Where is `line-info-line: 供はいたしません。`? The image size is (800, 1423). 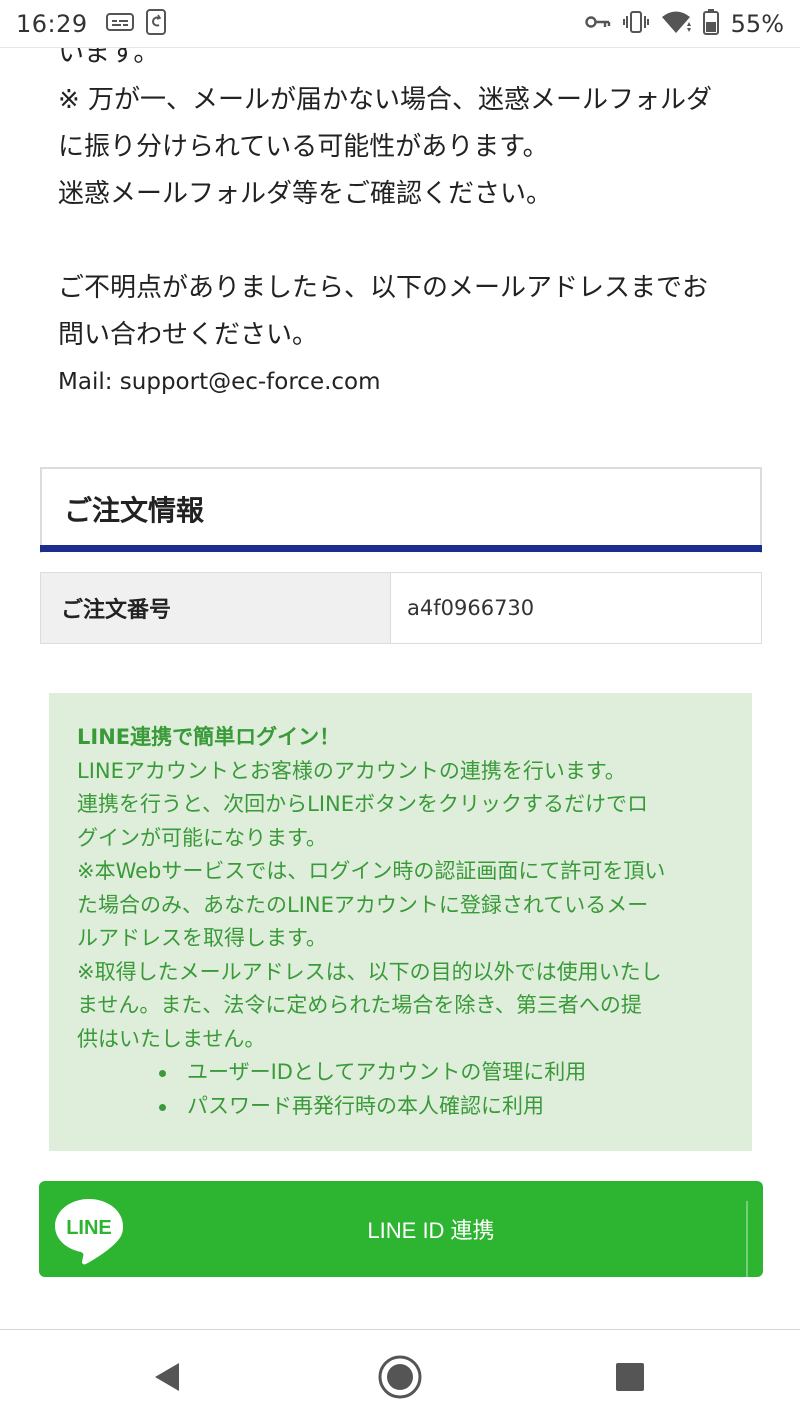 line-info-line: 供はいたしません。 is located at coordinates (171, 1038).